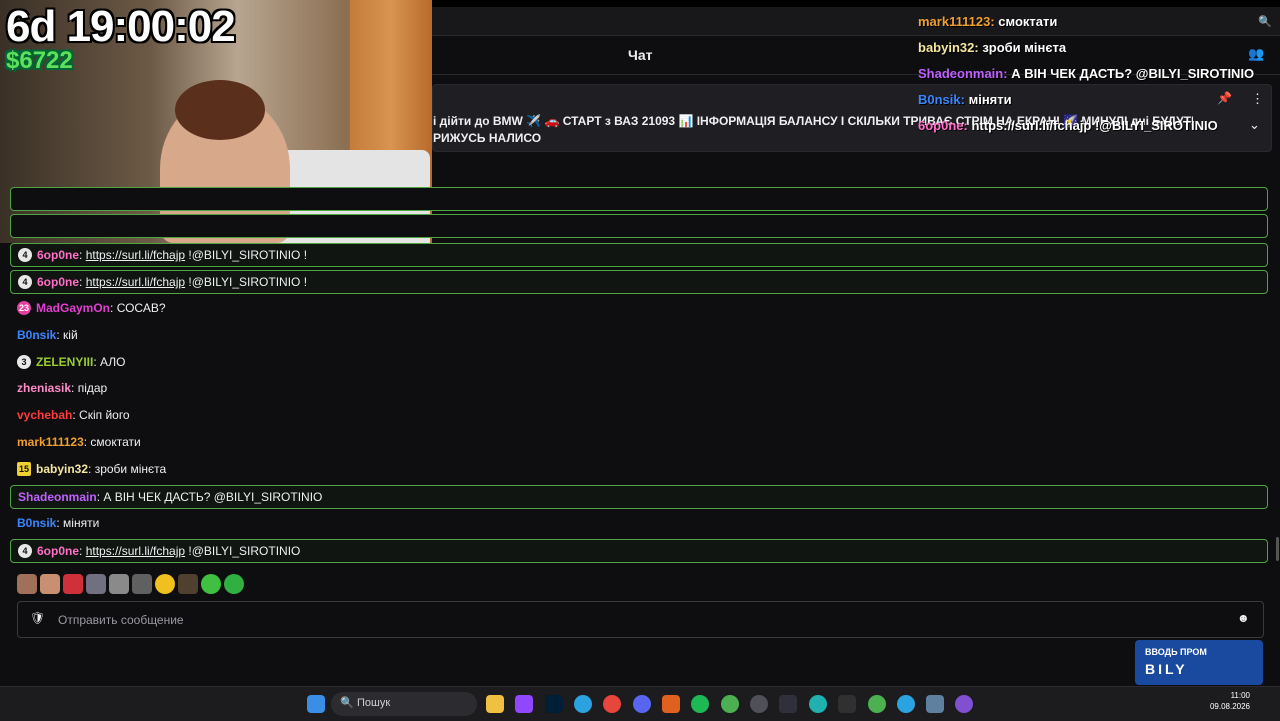 The image size is (1280, 721). Describe the element at coordinates (495, 704) in the screenshot. I see `file-explorer-icon` at that location.